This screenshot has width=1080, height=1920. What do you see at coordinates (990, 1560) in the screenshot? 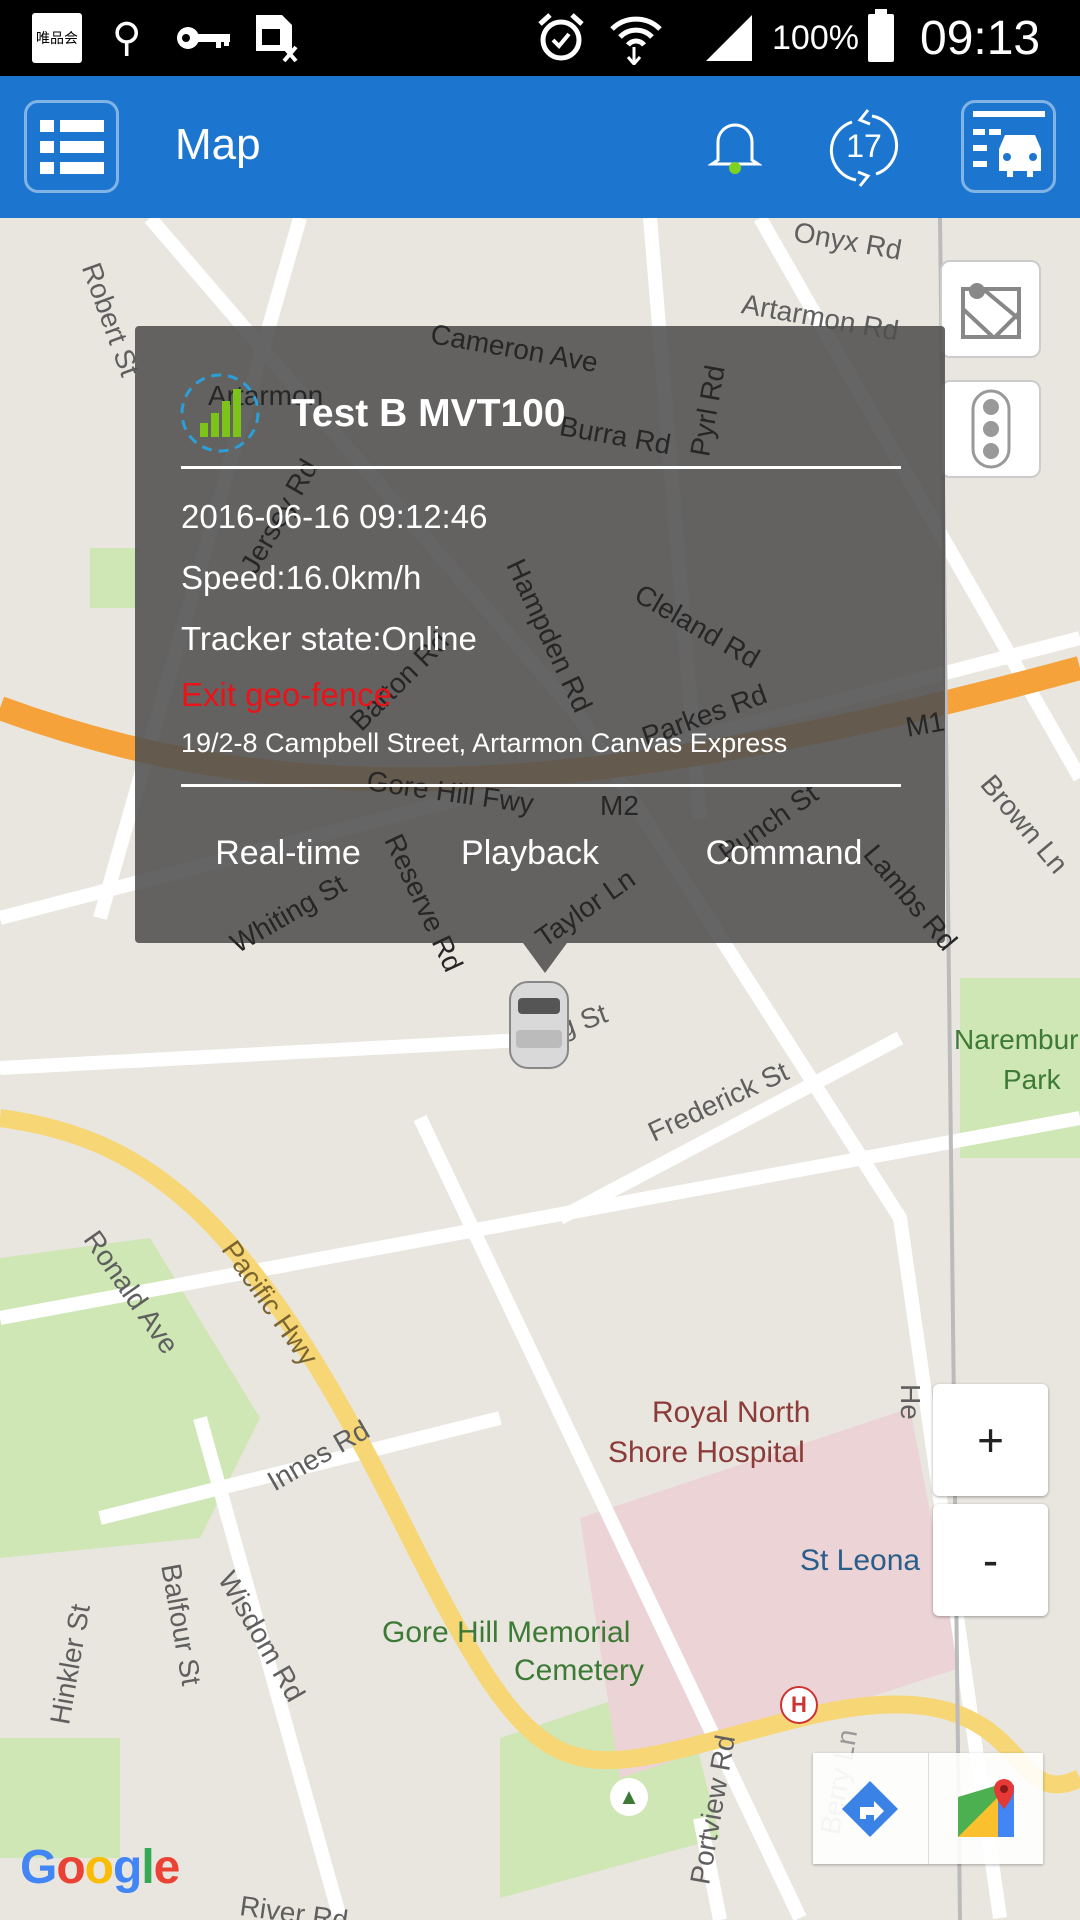
I see `zoom-out-button: -` at bounding box center [990, 1560].